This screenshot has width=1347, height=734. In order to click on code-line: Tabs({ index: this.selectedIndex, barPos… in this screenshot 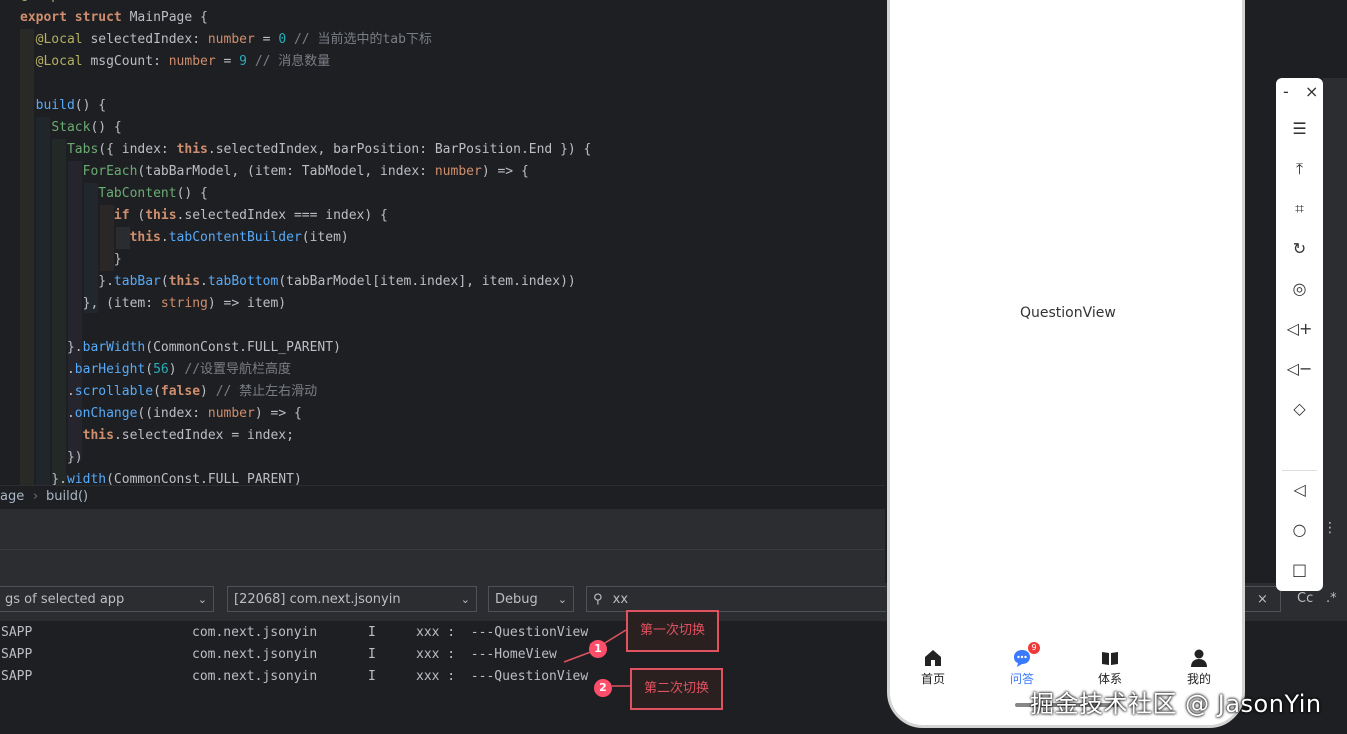, I will do `click(329, 149)`.